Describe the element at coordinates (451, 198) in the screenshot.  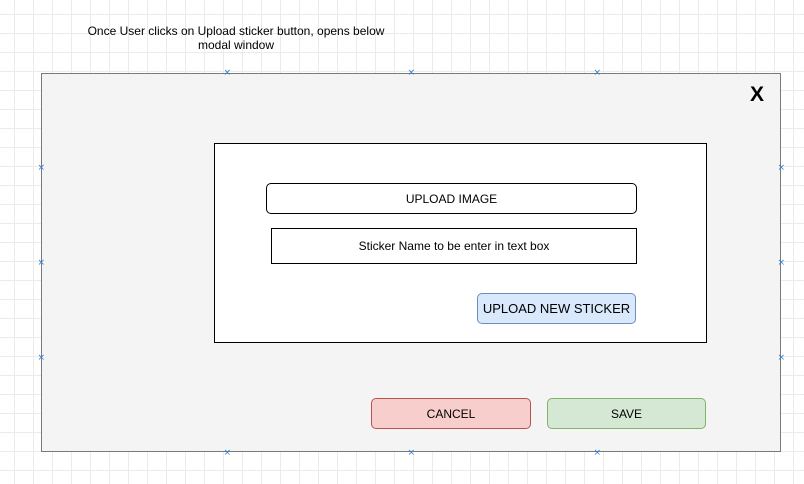
I see `upload-image-button: UPLOAD IMAGE` at that location.